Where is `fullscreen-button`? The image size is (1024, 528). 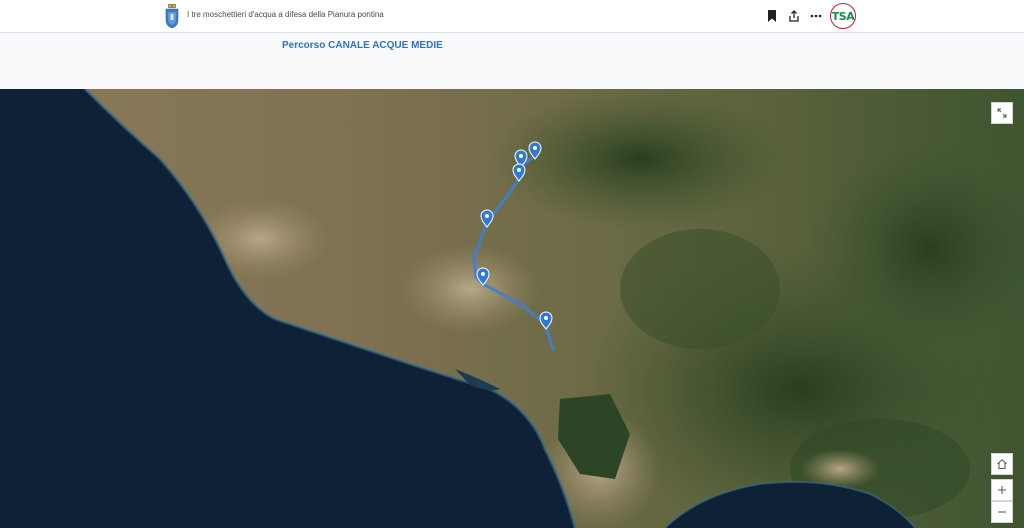 fullscreen-button is located at coordinates (1002, 113).